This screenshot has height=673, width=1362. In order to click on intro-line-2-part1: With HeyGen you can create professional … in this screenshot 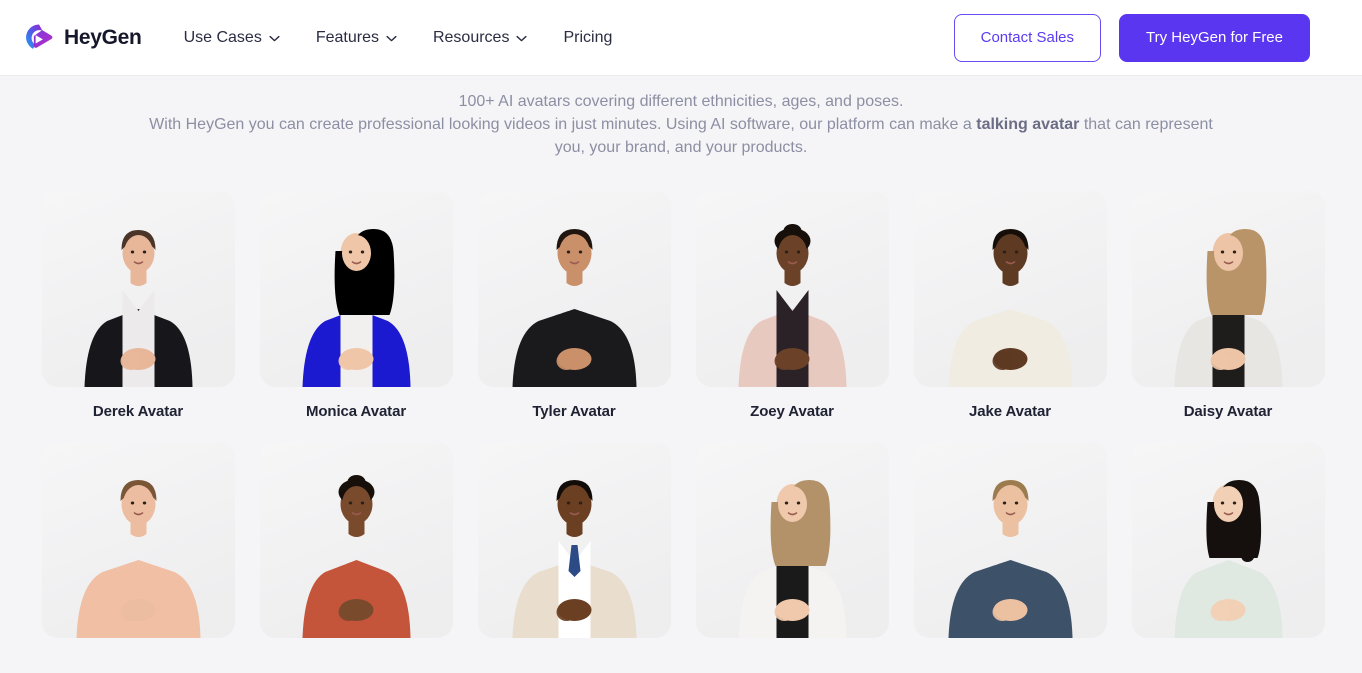, I will do `click(563, 124)`.